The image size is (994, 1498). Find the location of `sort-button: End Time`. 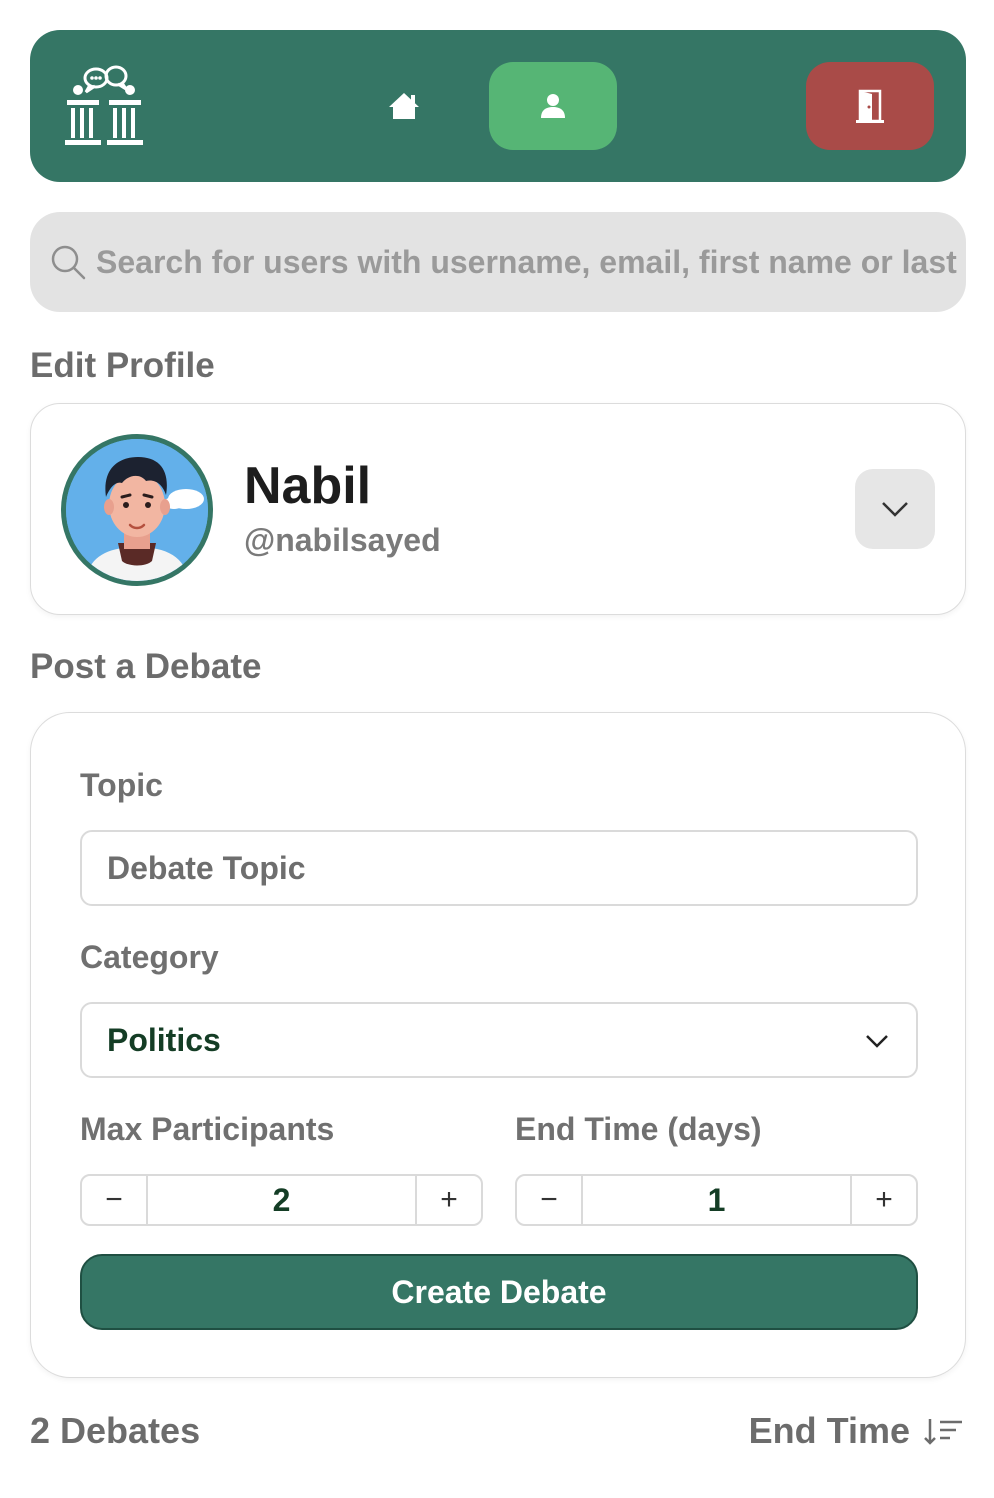

sort-button: End Time is located at coordinates (856, 1431).